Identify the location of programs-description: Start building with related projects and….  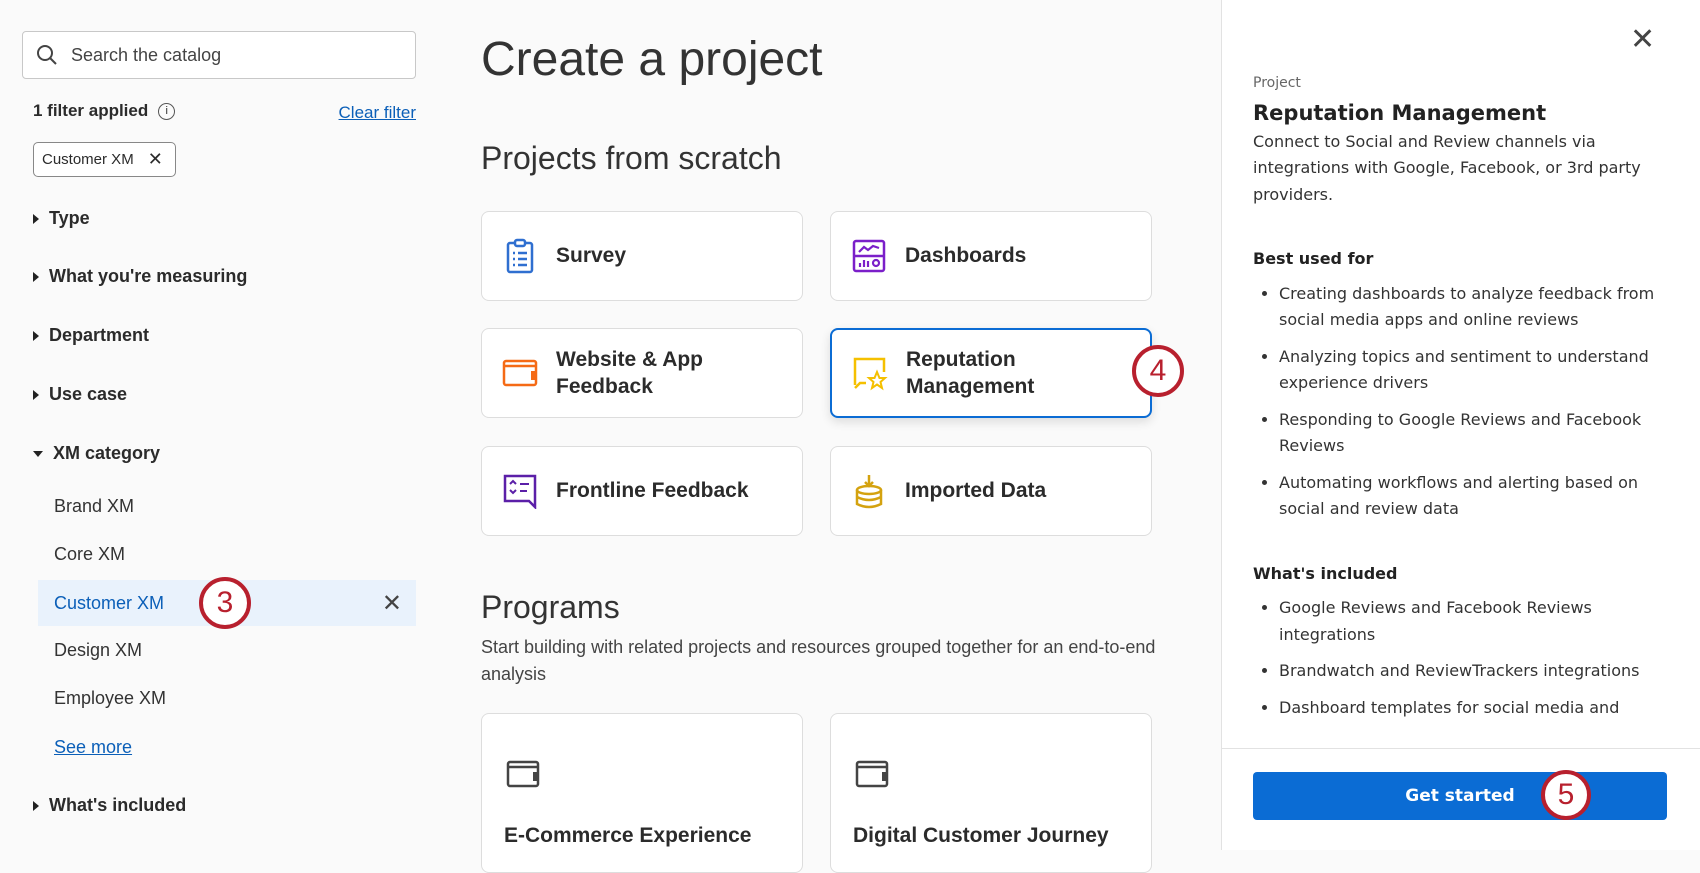
(818, 660).